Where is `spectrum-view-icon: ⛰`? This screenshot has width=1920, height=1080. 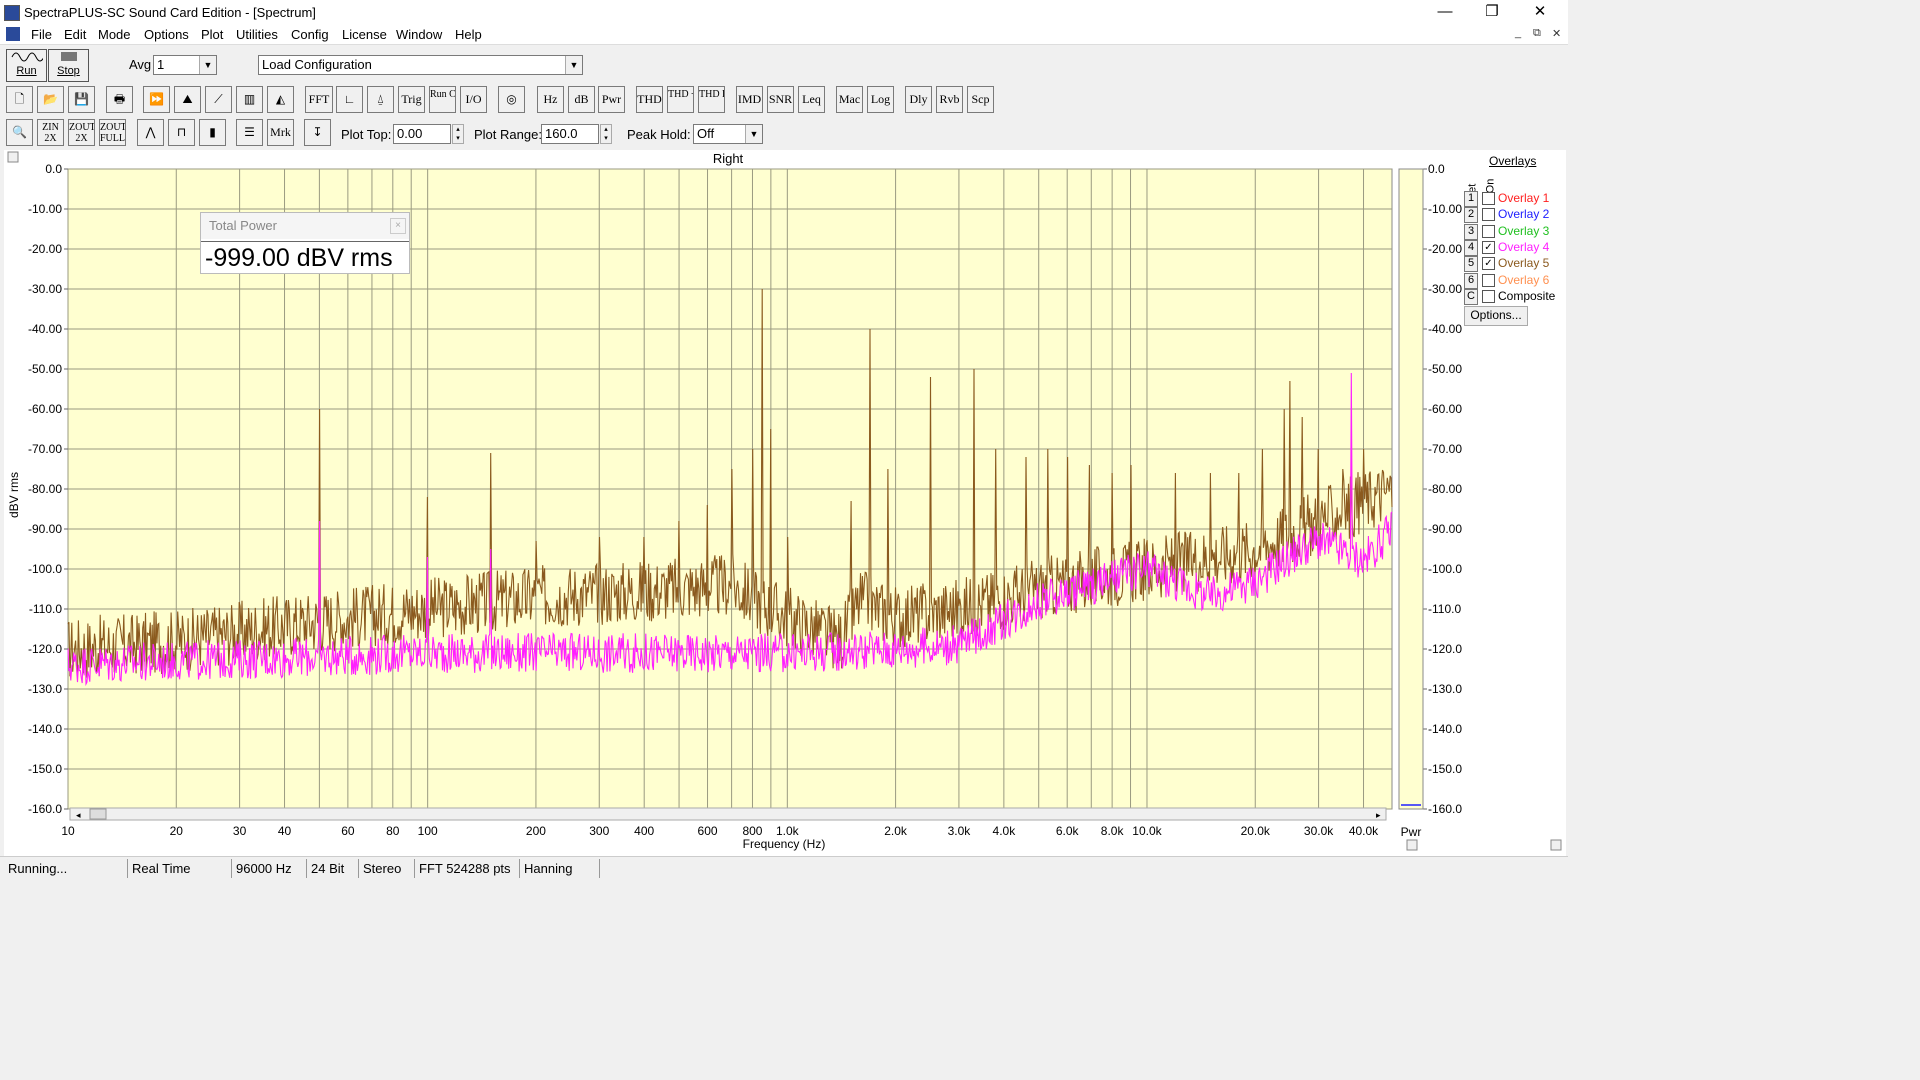 spectrum-view-icon: ⛰ is located at coordinates (187, 99).